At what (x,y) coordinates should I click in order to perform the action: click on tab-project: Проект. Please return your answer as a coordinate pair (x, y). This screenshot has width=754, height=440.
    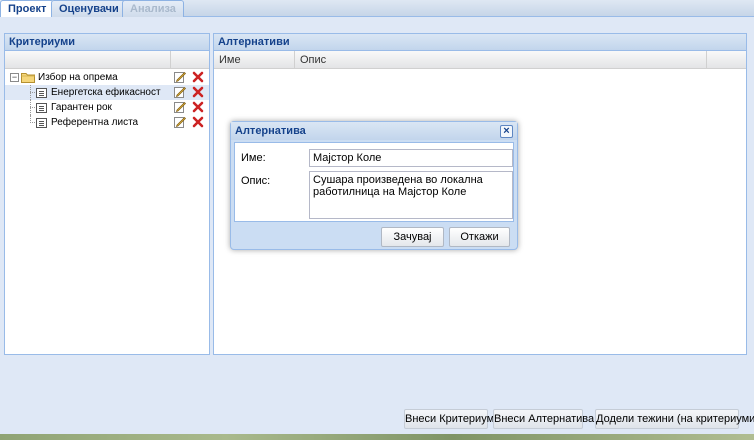
    Looking at the image, I should click on (27, 9).